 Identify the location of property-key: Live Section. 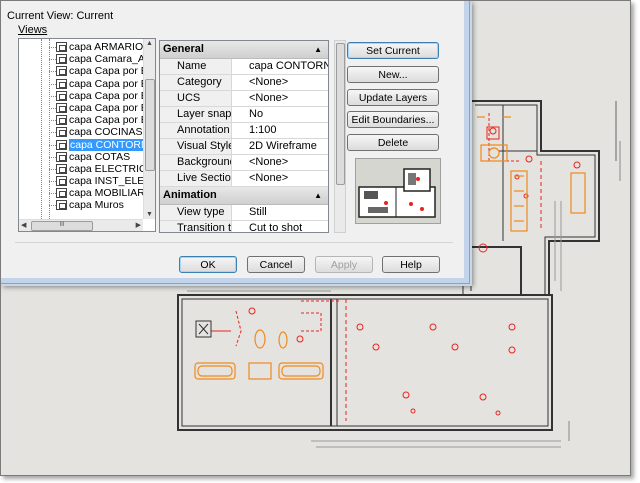
(196, 178).